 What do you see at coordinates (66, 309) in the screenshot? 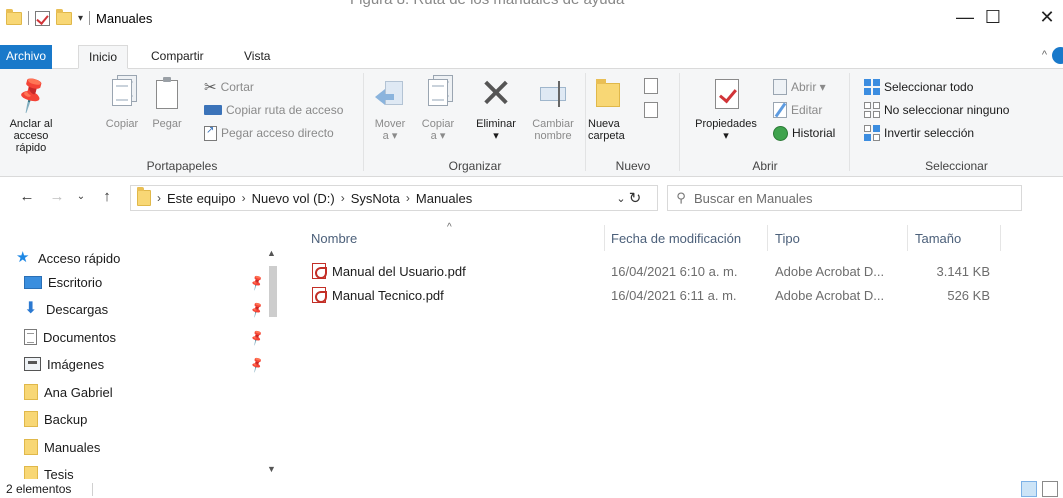
I see `nav-item-descargas: ⬇ Descargas` at bounding box center [66, 309].